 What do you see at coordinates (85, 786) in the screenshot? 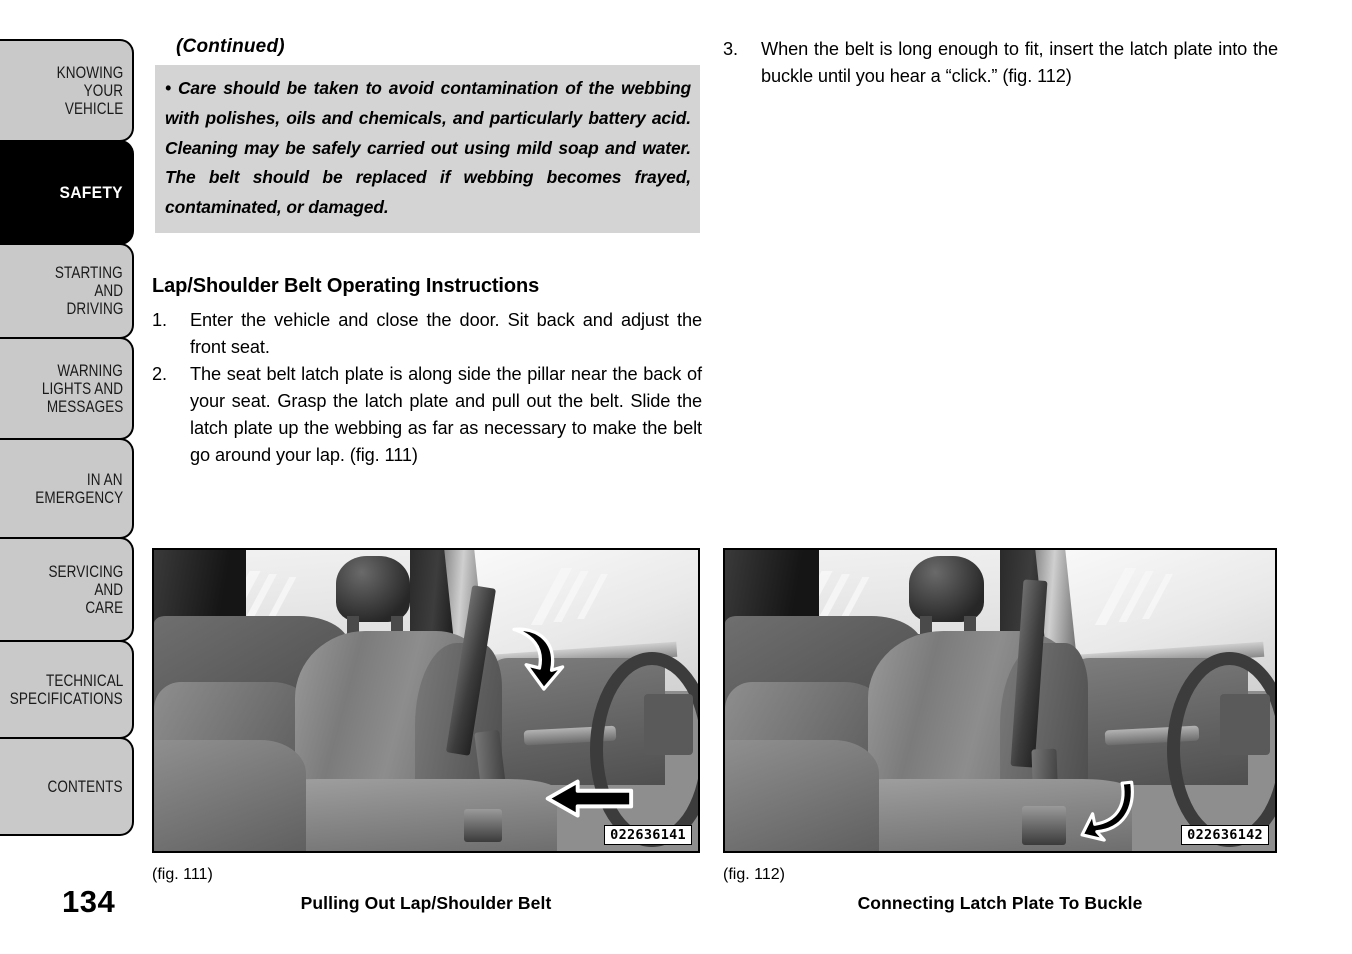
I see `sidebar-tab-label: CONTENTS` at bounding box center [85, 786].